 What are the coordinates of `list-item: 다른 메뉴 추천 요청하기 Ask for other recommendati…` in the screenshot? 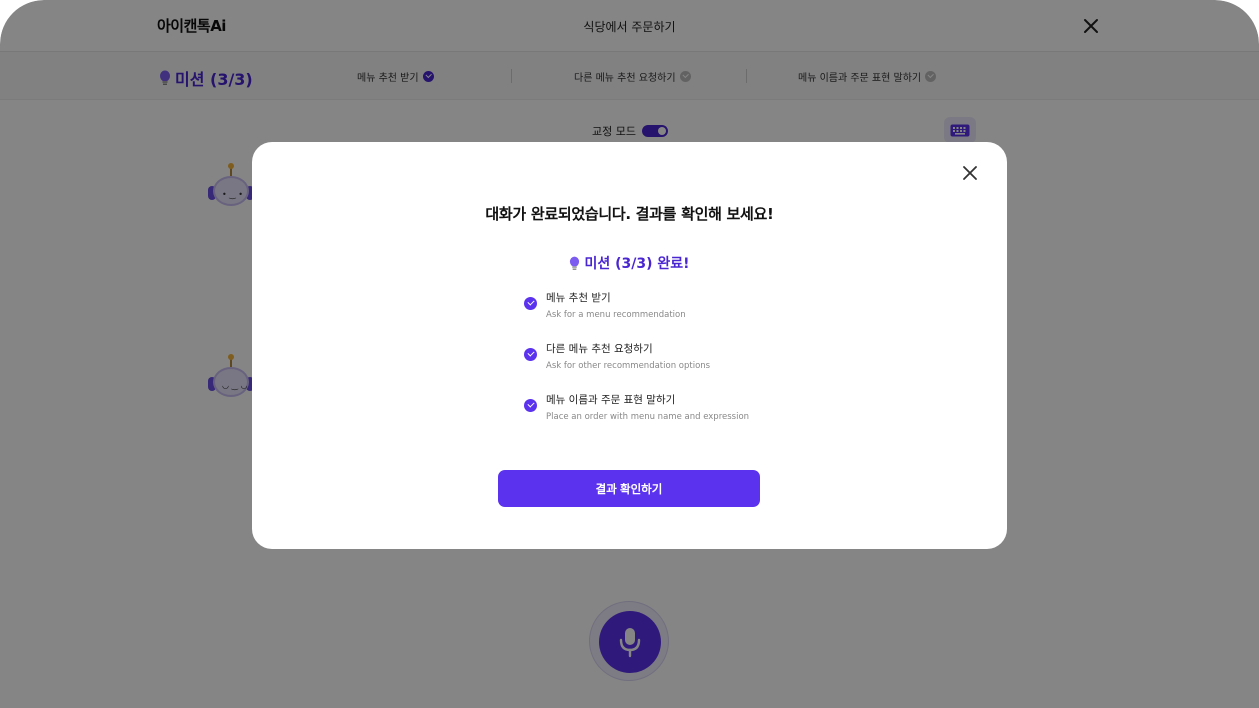 It's located at (636, 367).